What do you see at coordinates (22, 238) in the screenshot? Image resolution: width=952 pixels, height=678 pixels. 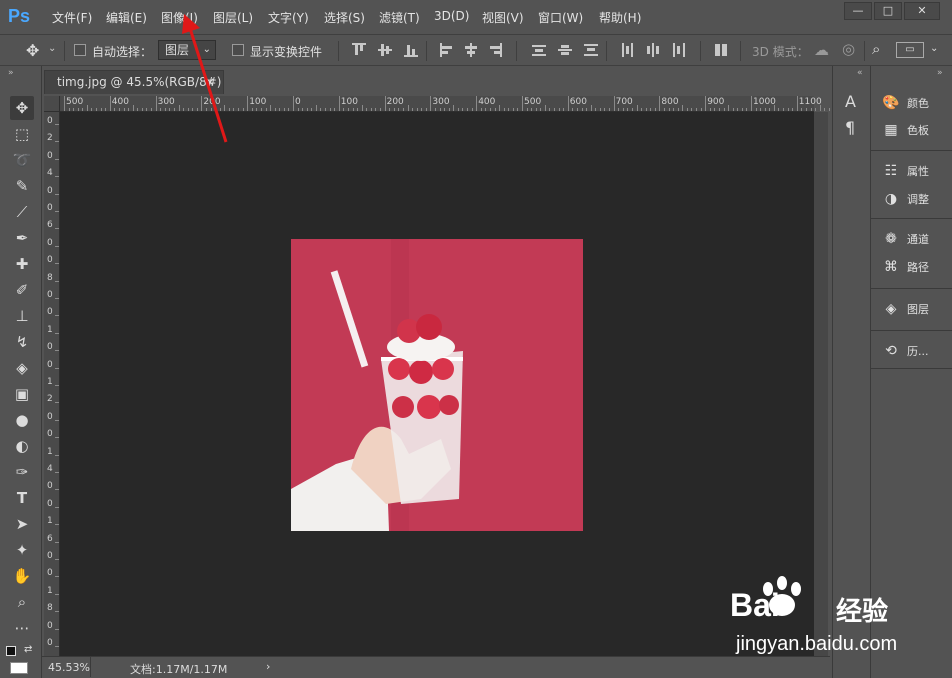 I see `eyedropper-tool-icon: ✒` at bounding box center [22, 238].